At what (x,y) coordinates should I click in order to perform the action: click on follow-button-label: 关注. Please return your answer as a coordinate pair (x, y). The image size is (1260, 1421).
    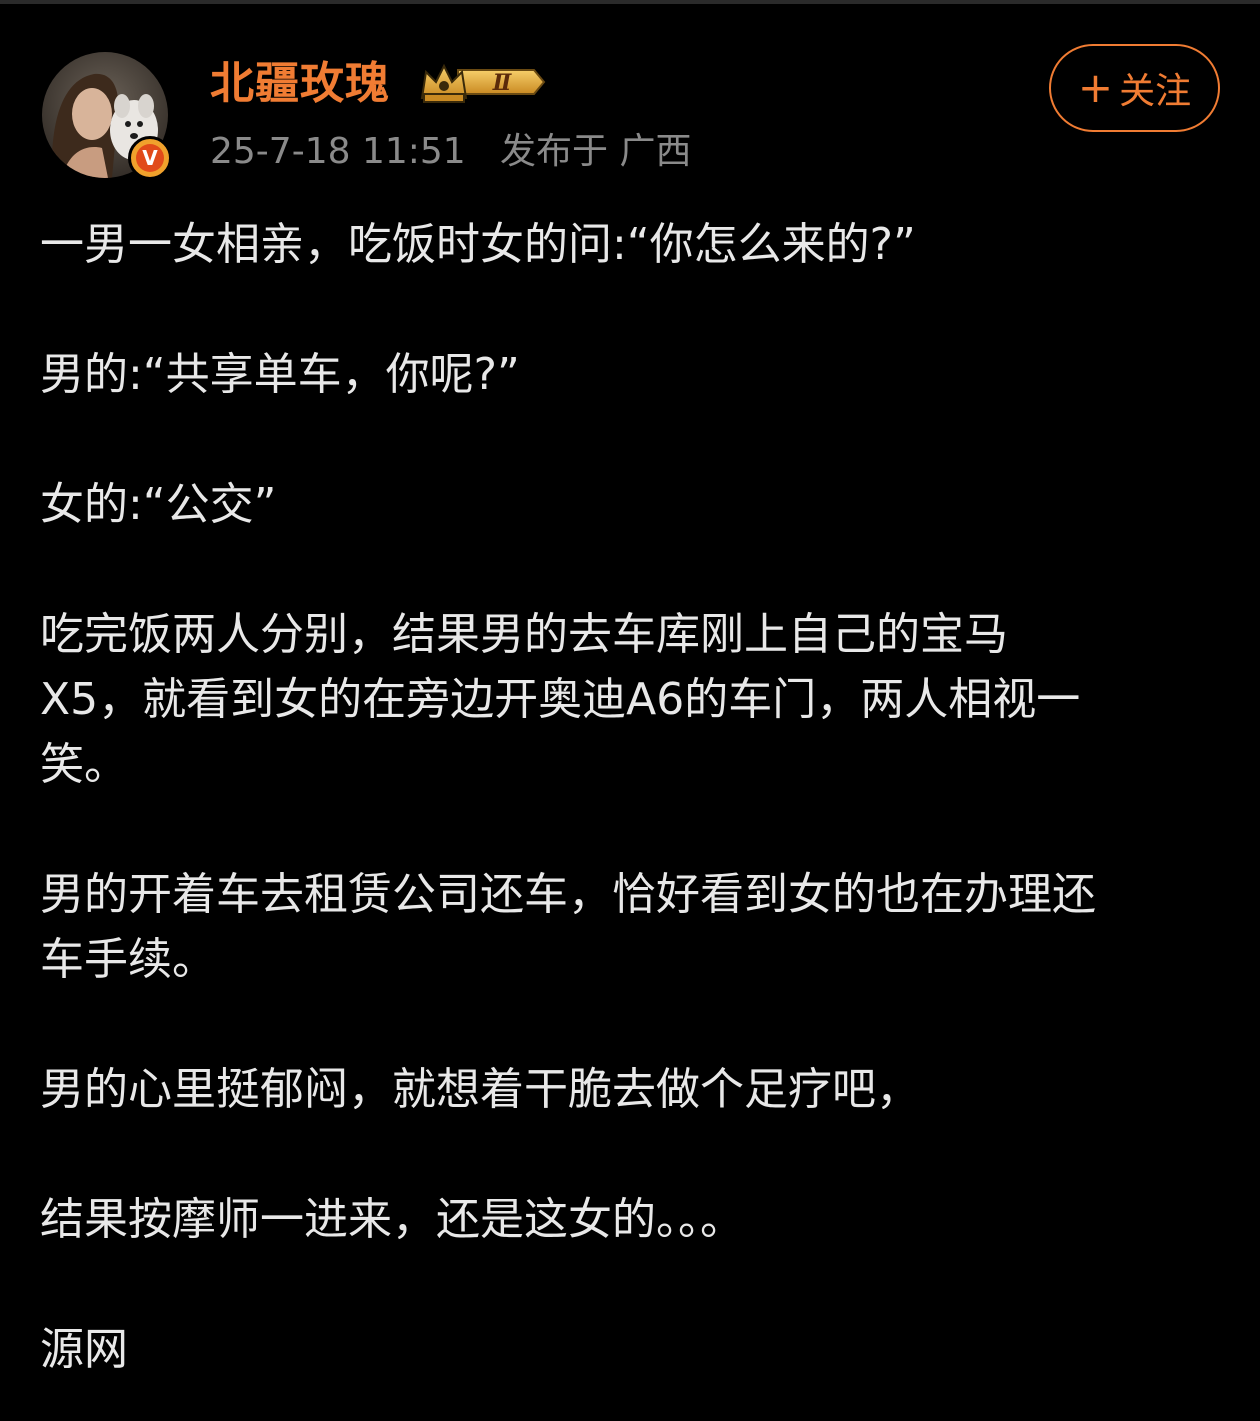
    Looking at the image, I should click on (1155, 91).